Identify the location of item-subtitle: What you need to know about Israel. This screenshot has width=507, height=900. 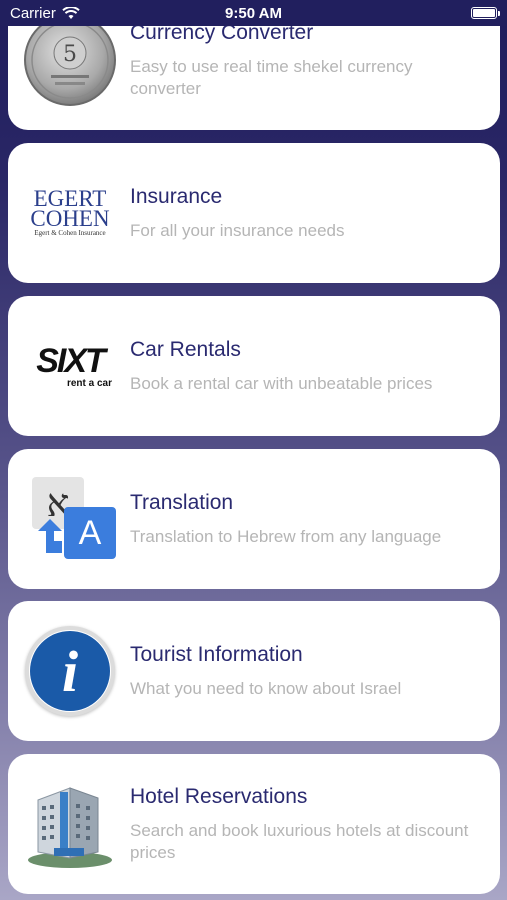
(266, 688).